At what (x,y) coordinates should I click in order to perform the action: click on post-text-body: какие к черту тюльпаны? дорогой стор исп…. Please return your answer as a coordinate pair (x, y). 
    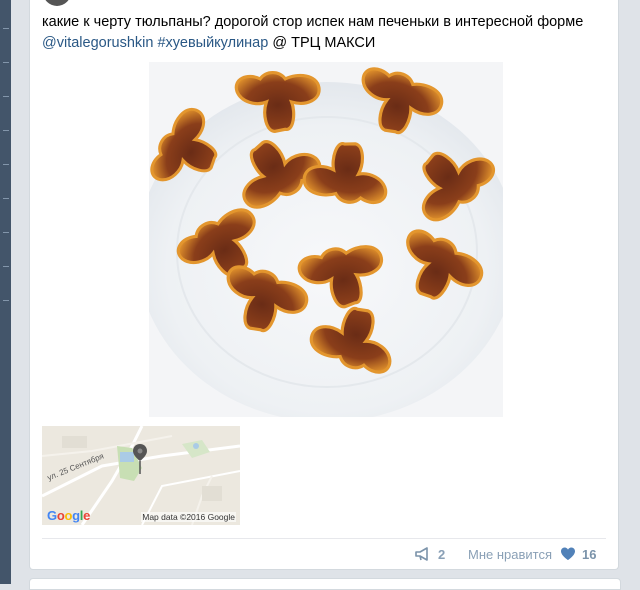
    Looking at the image, I should click on (313, 22).